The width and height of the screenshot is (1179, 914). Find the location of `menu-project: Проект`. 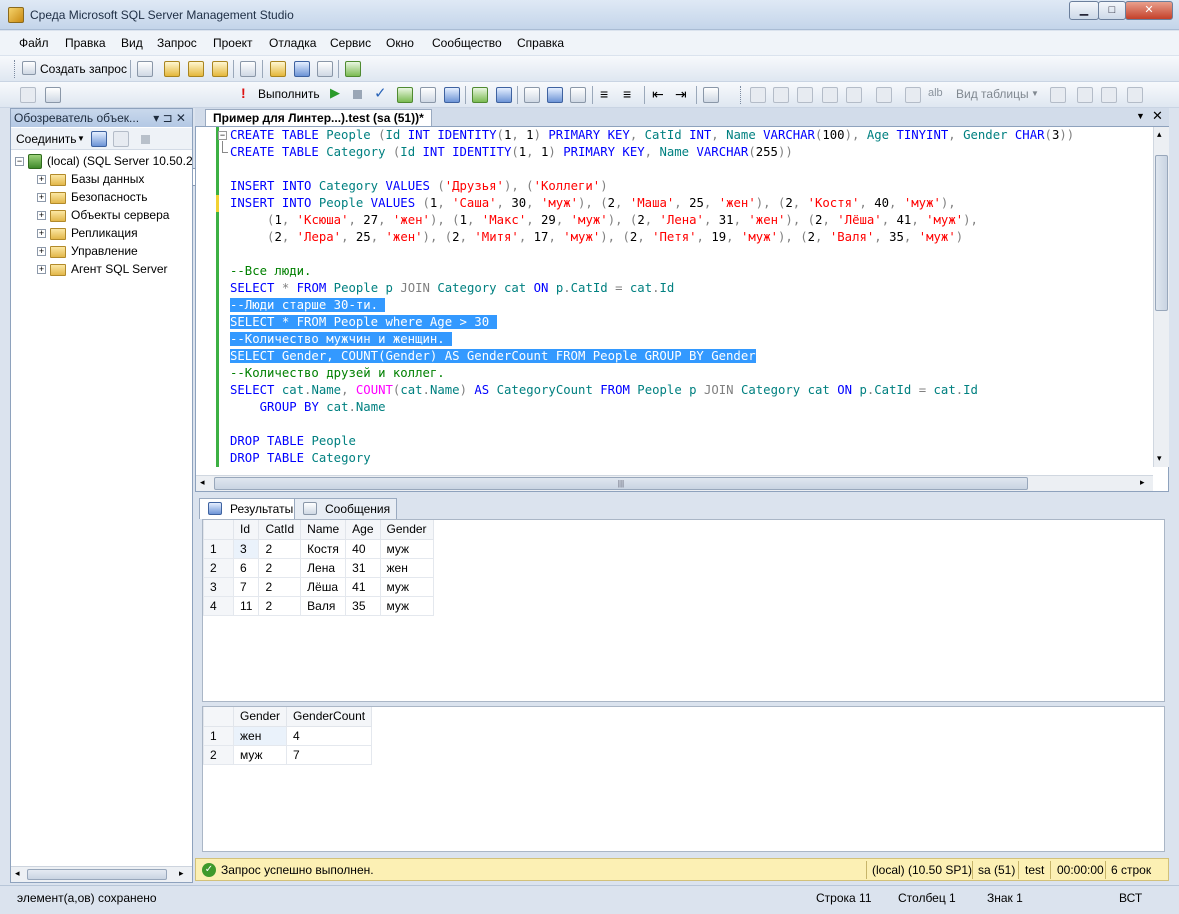

menu-project: Проект is located at coordinates (233, 43).